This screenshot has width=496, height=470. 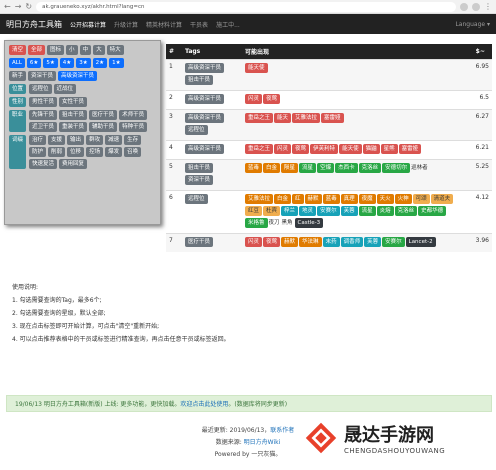 I want to click on nav-upgrade: 升级计算, so click(x=126, y=24).